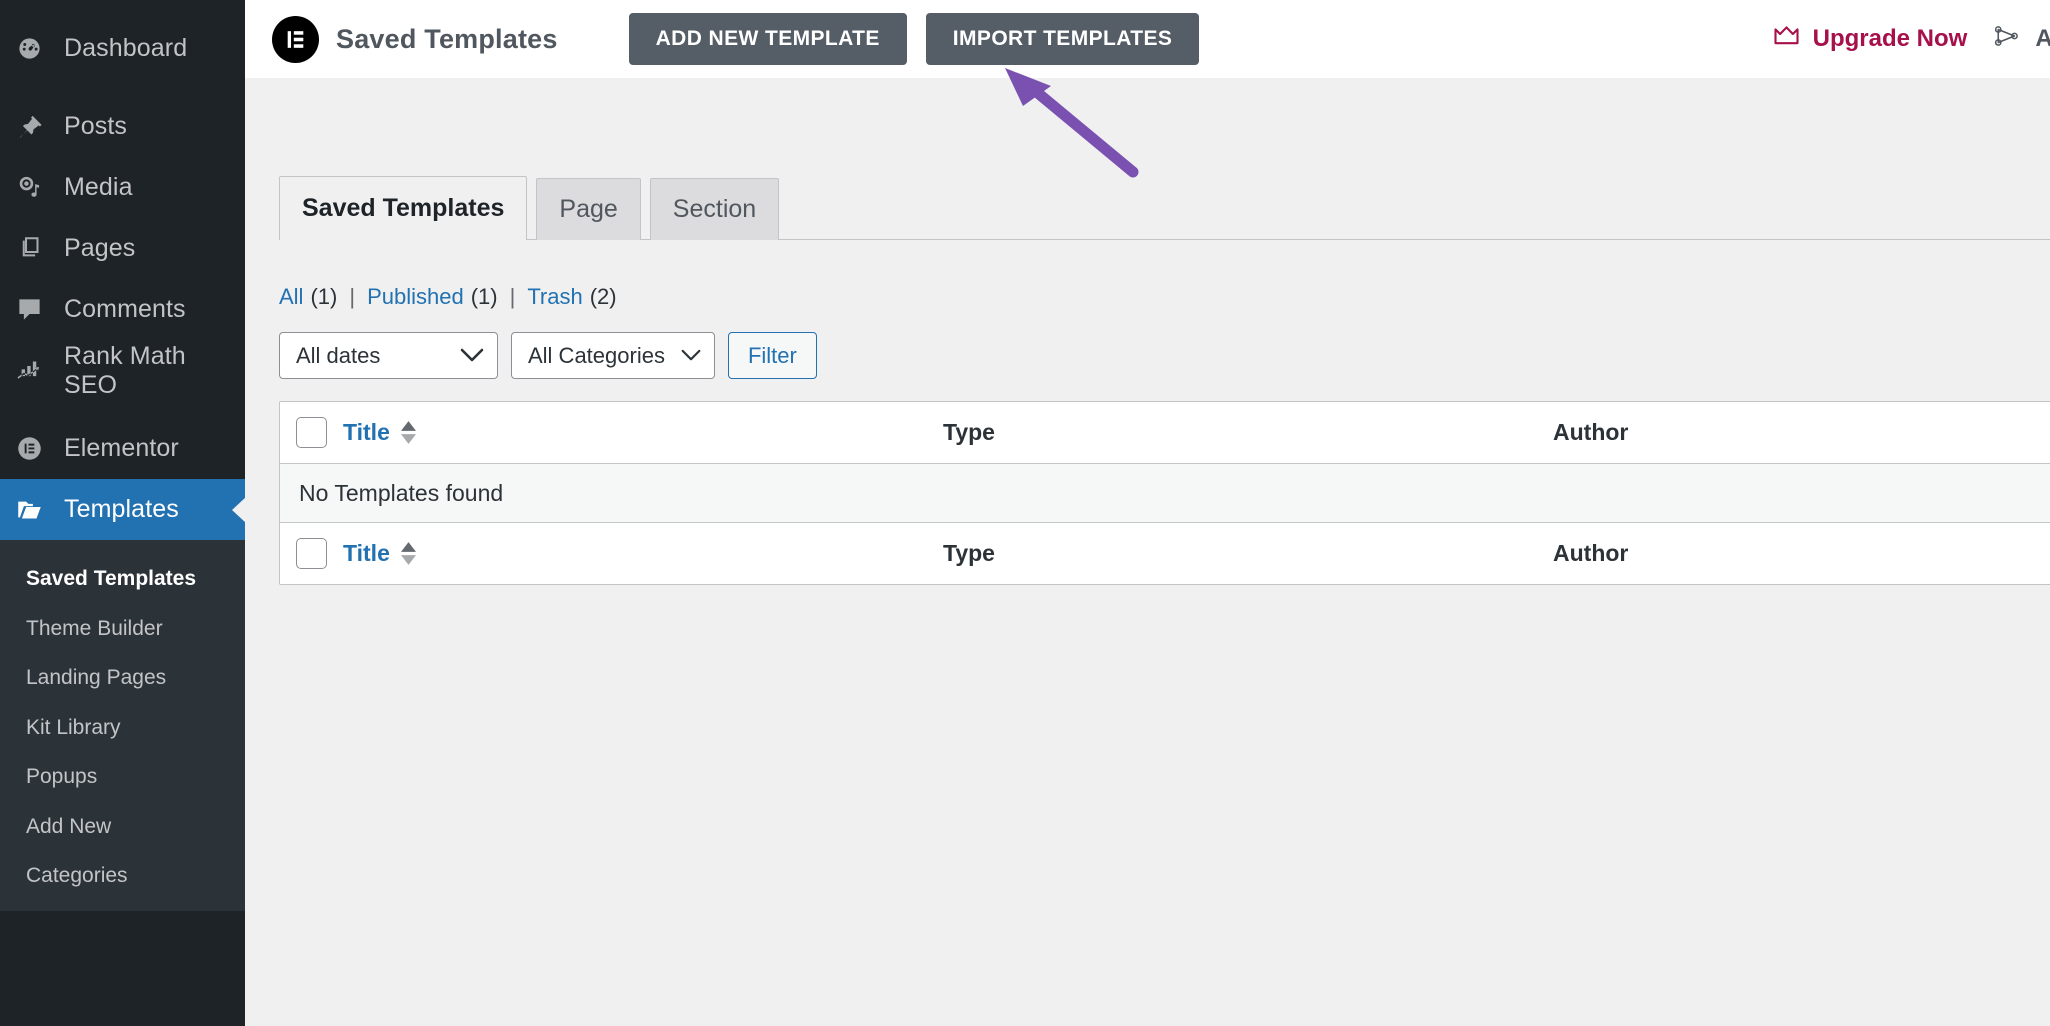 The height and width of the screenshot is (1026, 2050). I want to click on sidebar-item-comments: Comments, so click(122, 309).